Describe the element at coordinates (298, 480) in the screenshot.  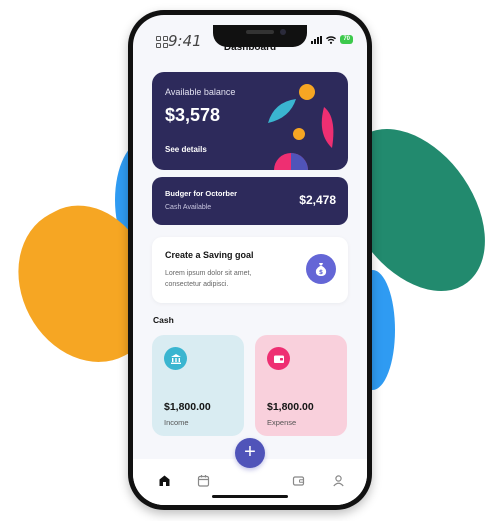
I see `wallet-tab-icon` at that location.